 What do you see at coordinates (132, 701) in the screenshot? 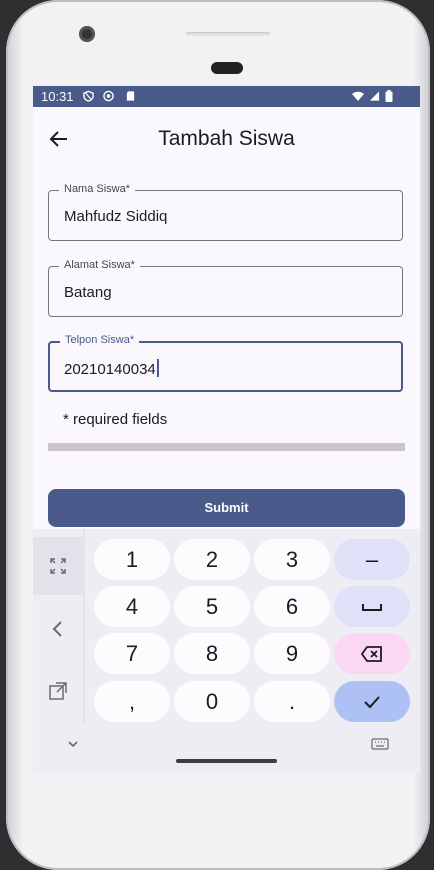
I see `key-comma: ,` at bounding box center [132, 701].